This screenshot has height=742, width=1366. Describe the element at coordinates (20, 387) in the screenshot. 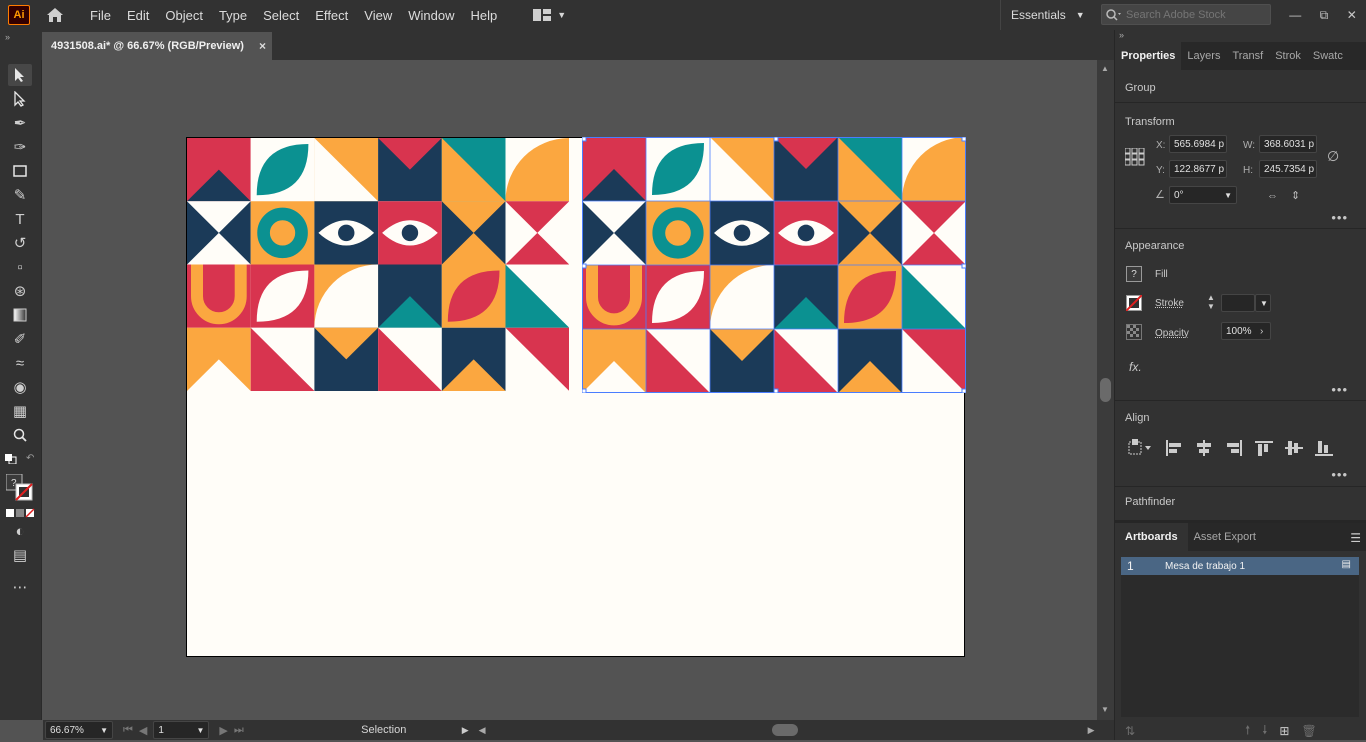

I see `shape-builder-tool-icon: ◉` at that location.